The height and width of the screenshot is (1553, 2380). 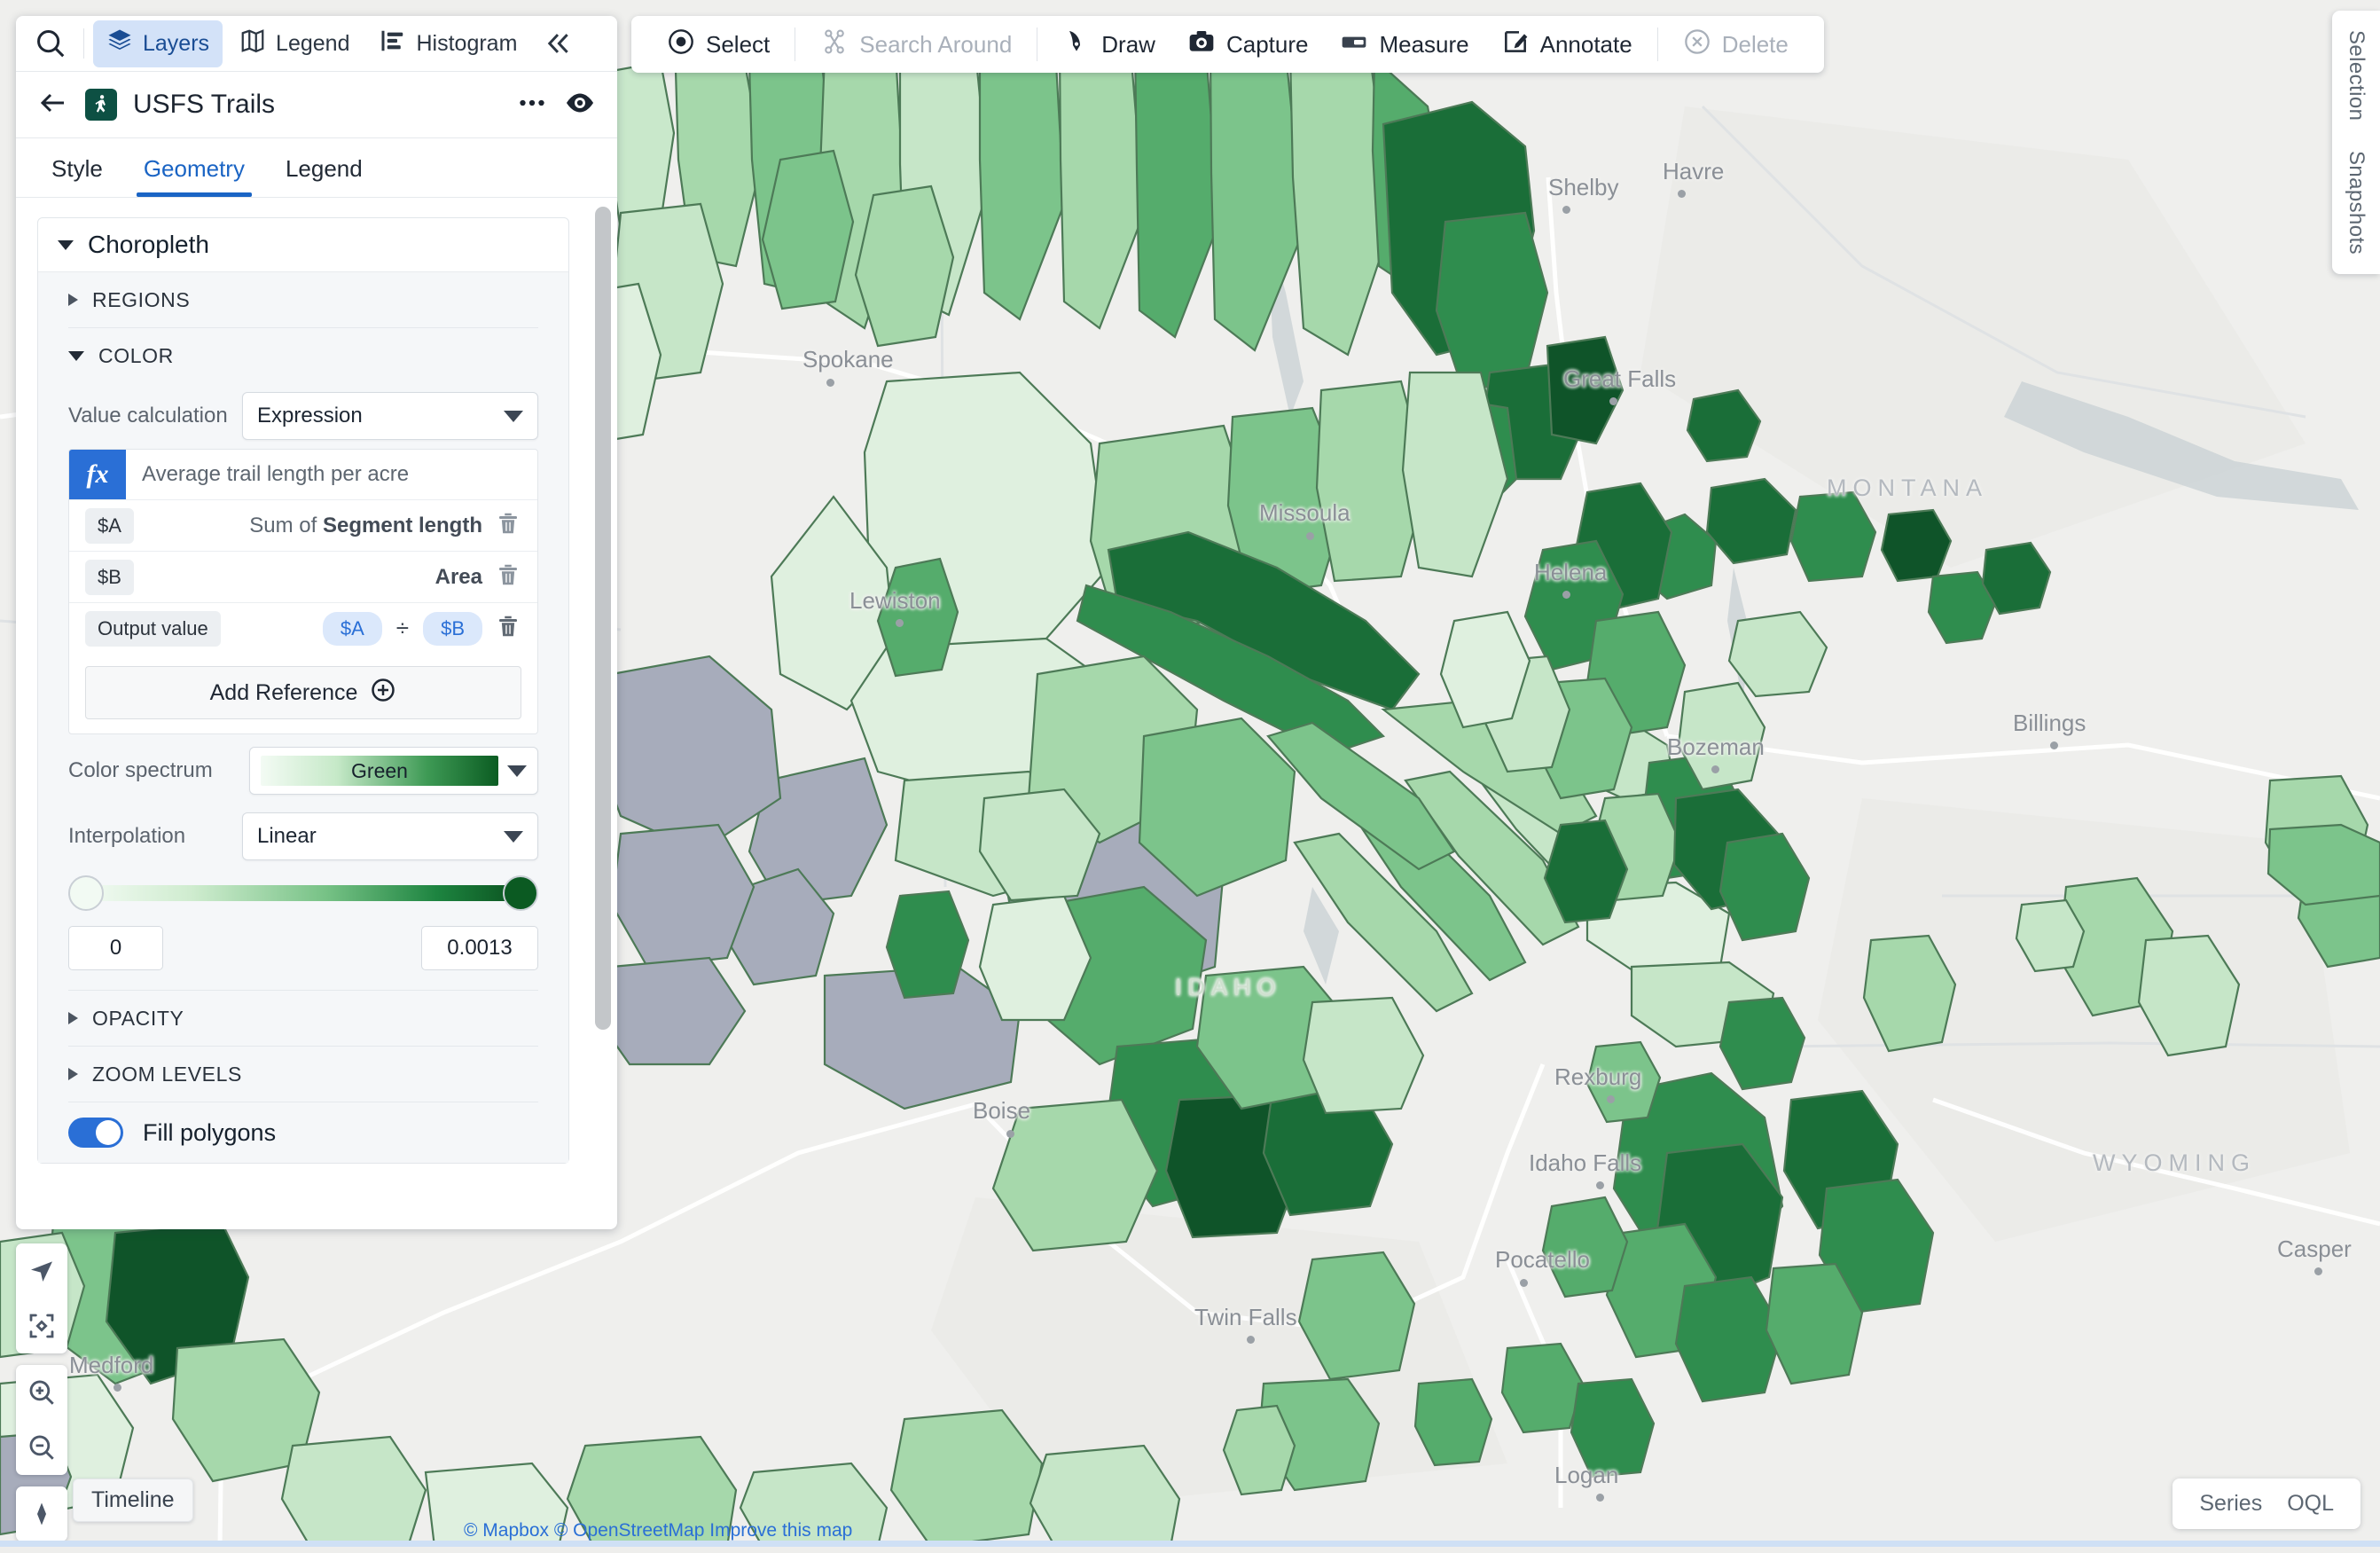 I want to click on search-around-icon, so click(x=834, y=44).